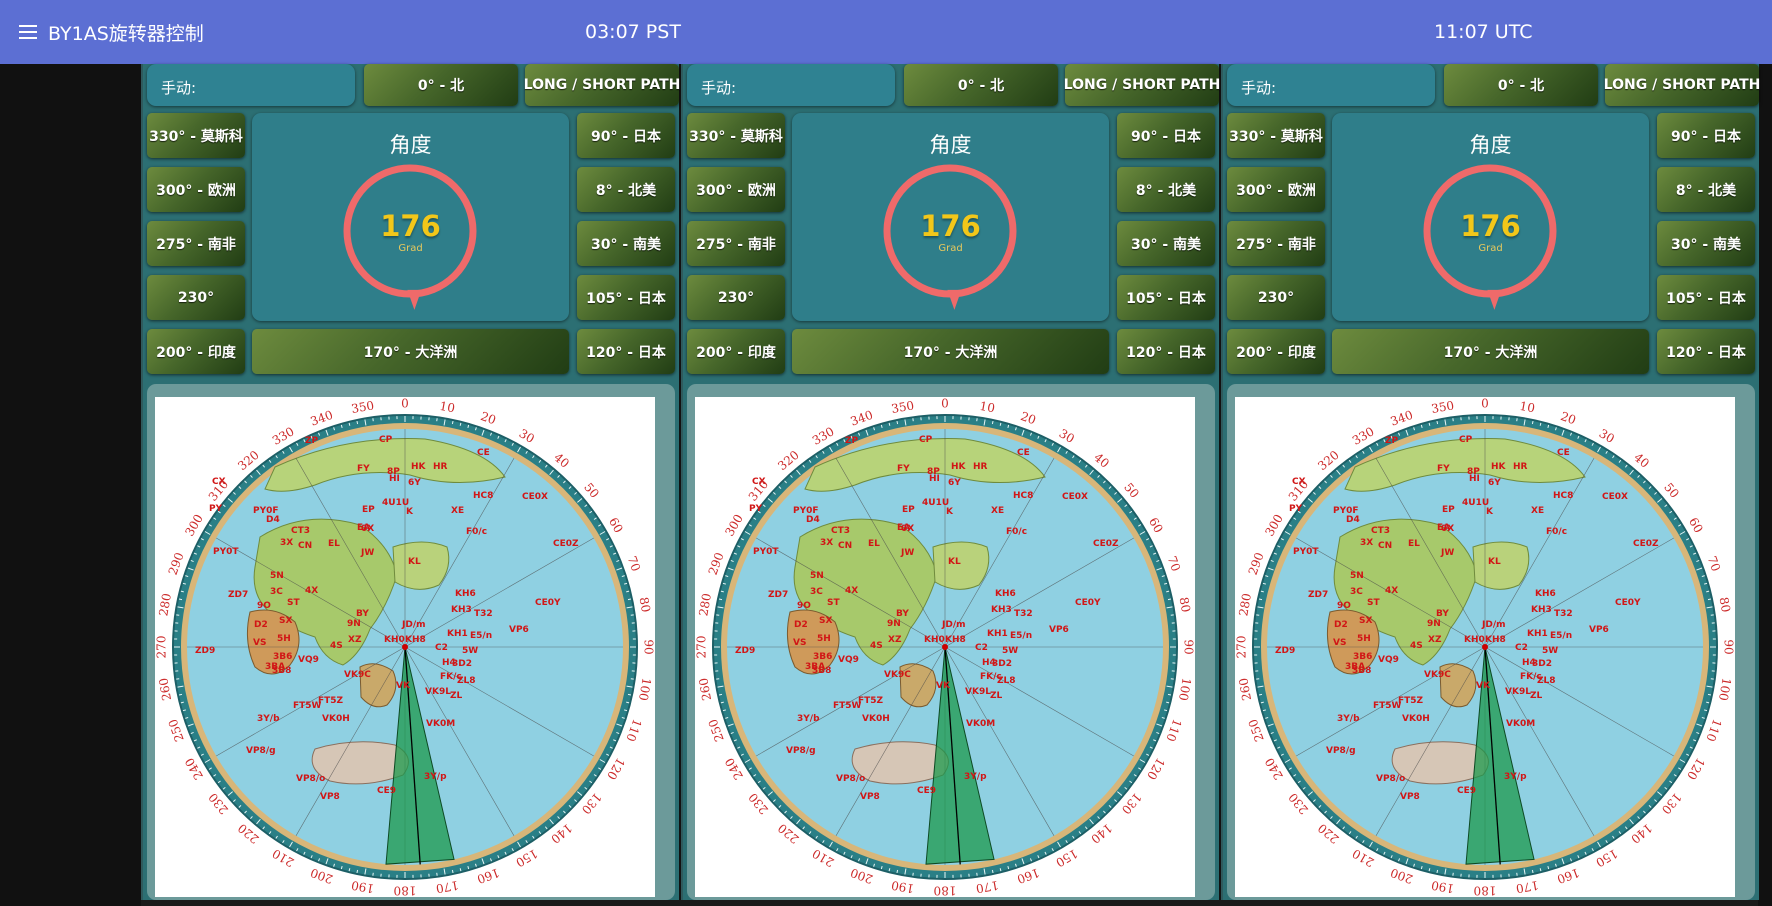 This screenshot has height=906, width=1772. Describe the element at coordinates (293, 603) in the screenshot. I see `callsign-label: ST` at that location.